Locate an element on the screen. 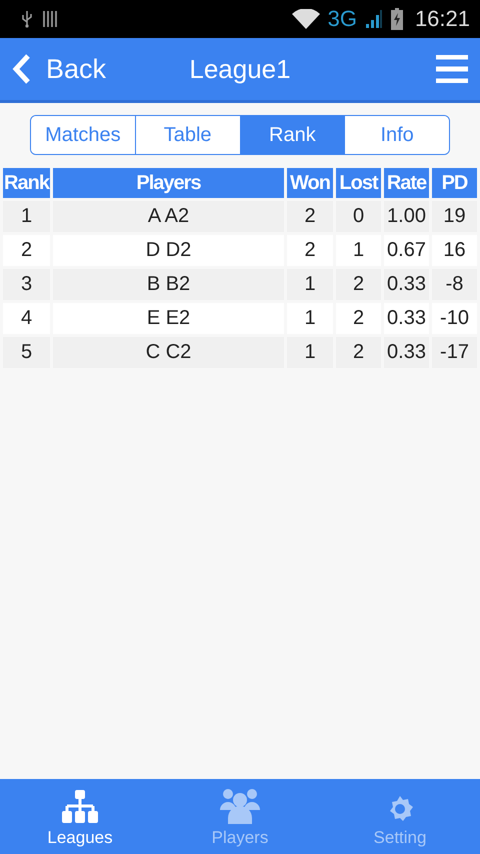  table-cell: D D2 is located at coordinates (168, 250).